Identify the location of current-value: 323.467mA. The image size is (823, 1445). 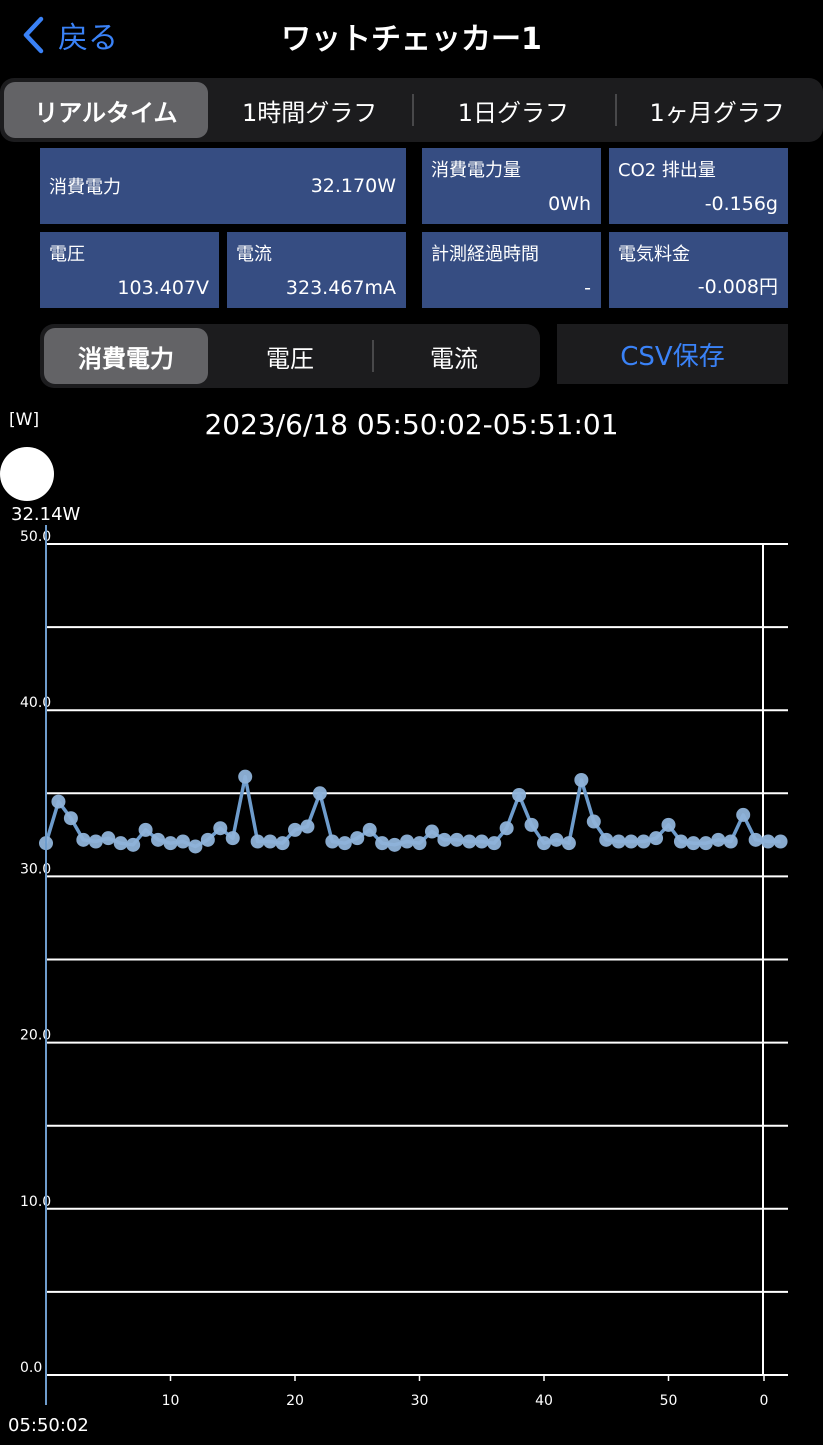
(340, 288).